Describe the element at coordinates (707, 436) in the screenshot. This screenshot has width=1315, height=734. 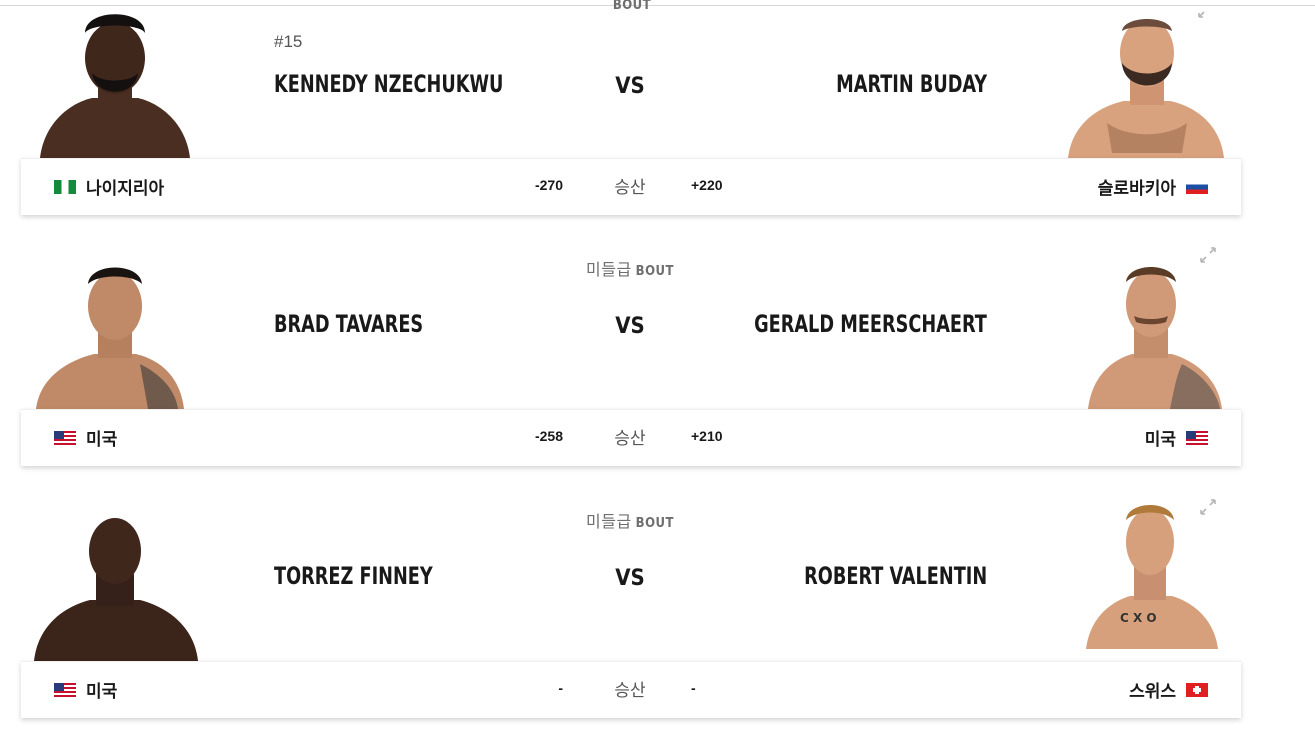
I see `blue-odds: +210` at that location.